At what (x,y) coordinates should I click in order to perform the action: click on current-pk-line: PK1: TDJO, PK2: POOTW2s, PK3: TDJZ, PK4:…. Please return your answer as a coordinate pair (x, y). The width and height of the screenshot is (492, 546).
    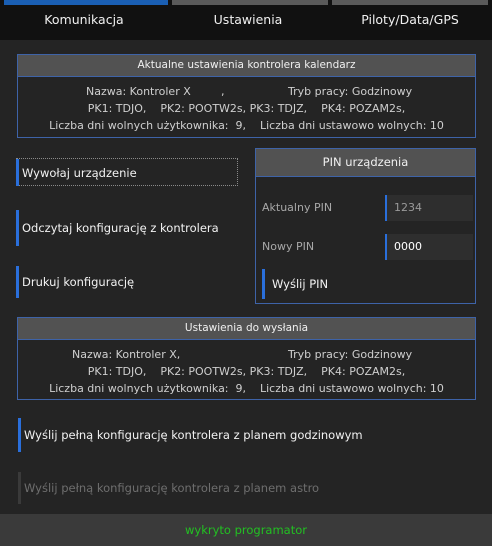
    Looking at the image, I should click on (246, 108).